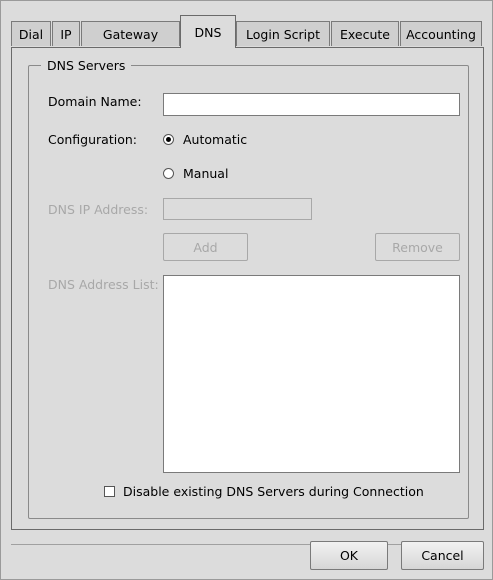  What do you see at coordinates (66, 33) in the screenshot?
I see `tab-ip: IP` at bounding box center [66, 33].